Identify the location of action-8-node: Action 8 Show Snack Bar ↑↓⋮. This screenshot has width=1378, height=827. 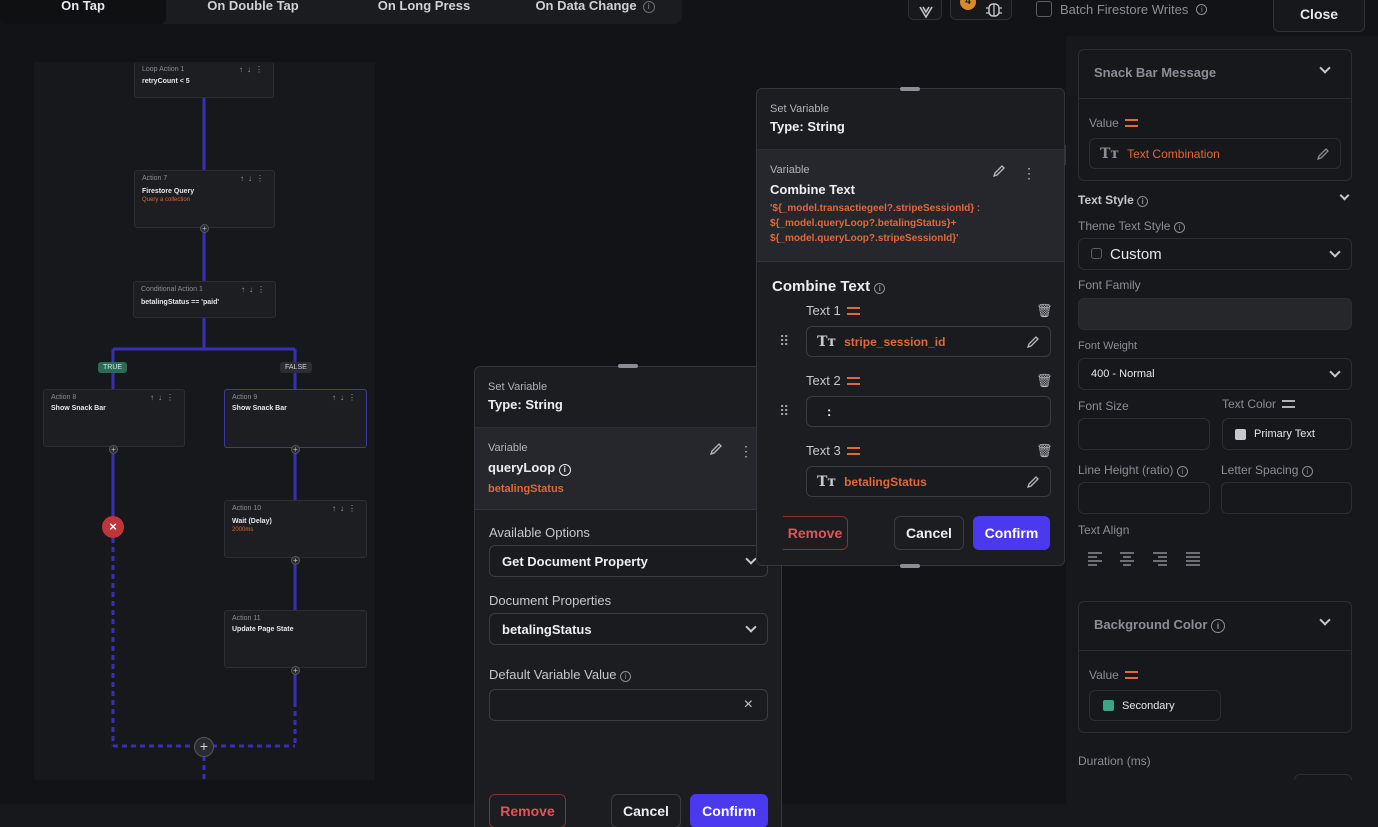
(114, 418).